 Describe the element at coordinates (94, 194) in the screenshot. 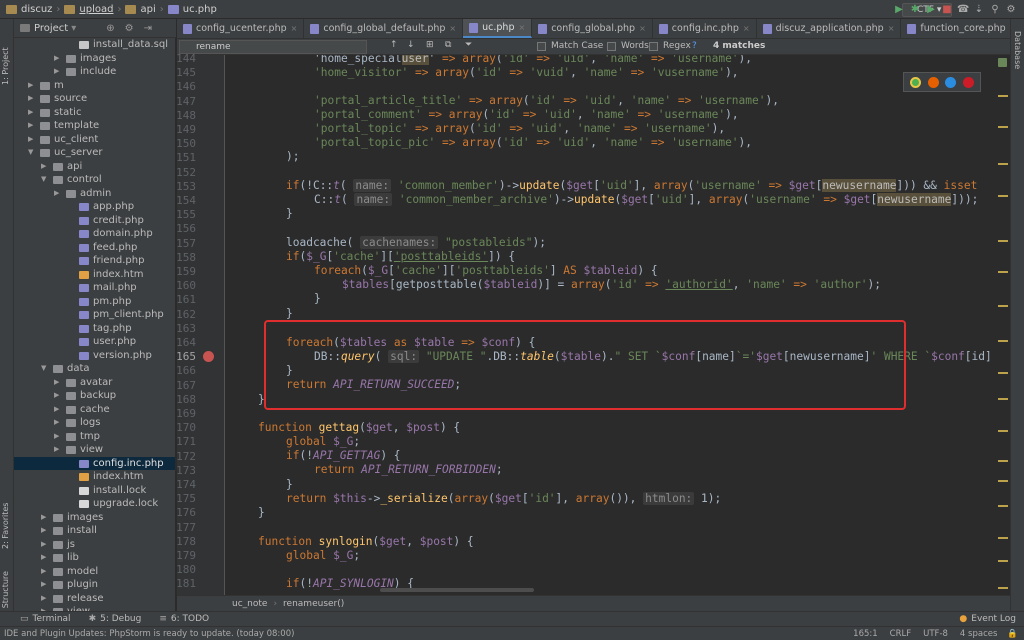

I see `tree-folder: ▶ admin` at that location.